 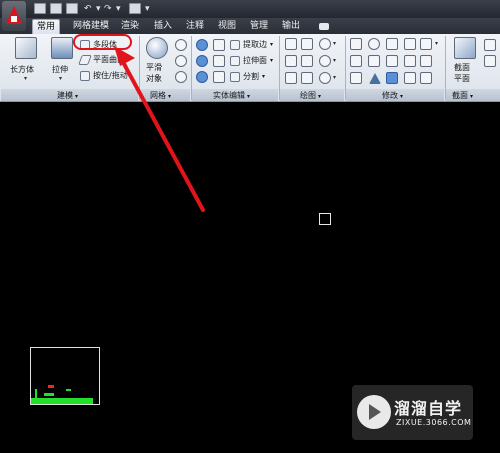 I want to click on presspull-button: 按住/拖动, so click(x=104, y=75).